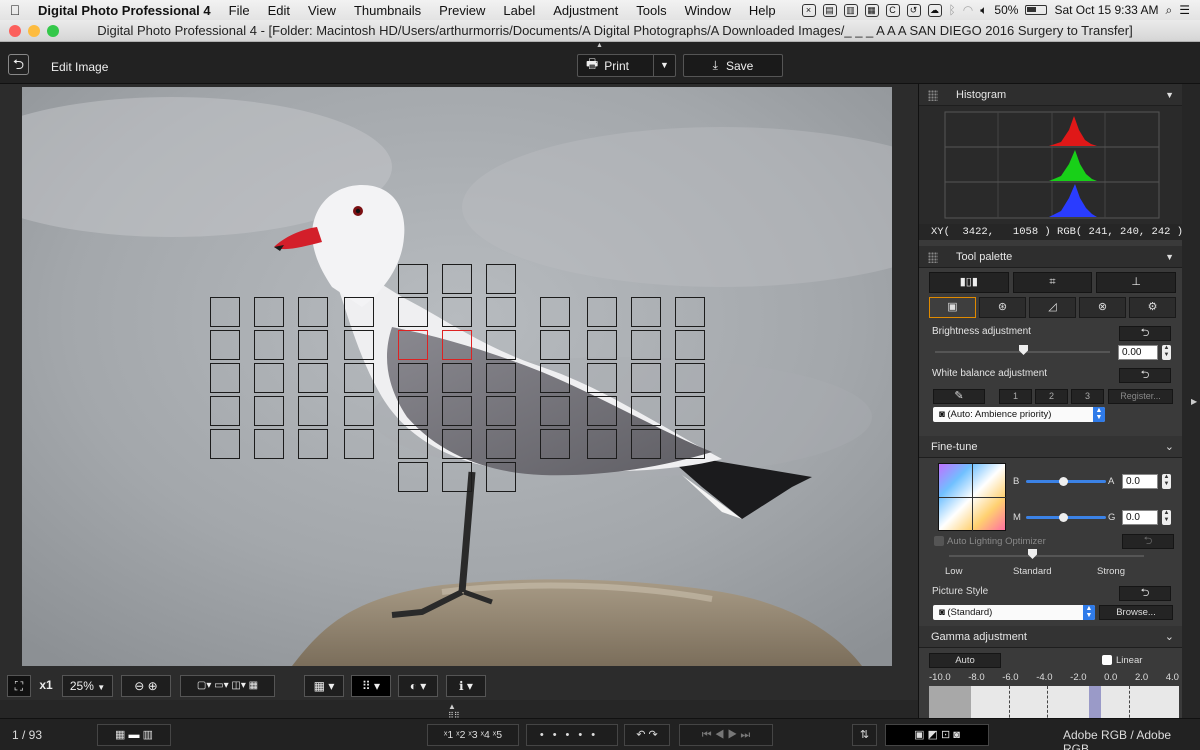 This screenshot has width=1200, height=750. Describe the element at coordinates (585, 10) in the screenshot. I see `menu-adjustment: Adjustment` at that location.